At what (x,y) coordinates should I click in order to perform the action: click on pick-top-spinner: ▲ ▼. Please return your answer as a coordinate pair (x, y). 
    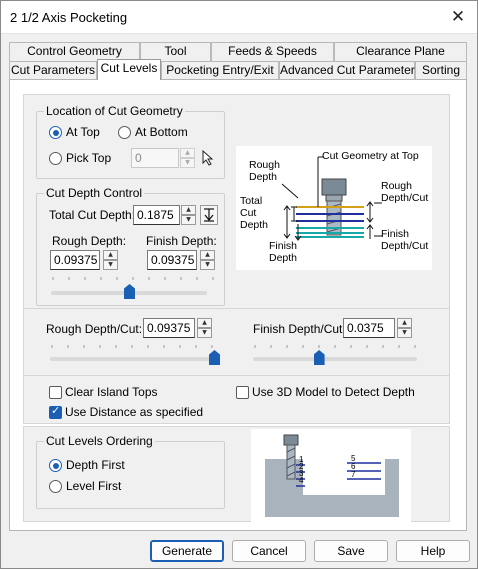
    Looking at the image, I should click on (187, 158).